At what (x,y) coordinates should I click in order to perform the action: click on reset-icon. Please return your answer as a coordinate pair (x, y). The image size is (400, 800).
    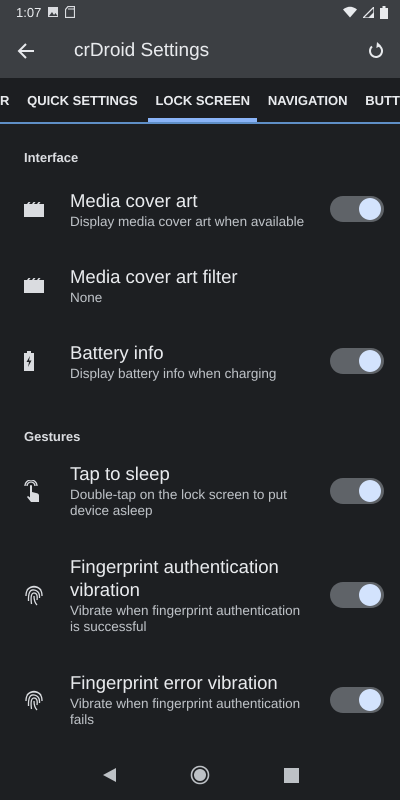
    Looking at the image, I should click on (376, 51).